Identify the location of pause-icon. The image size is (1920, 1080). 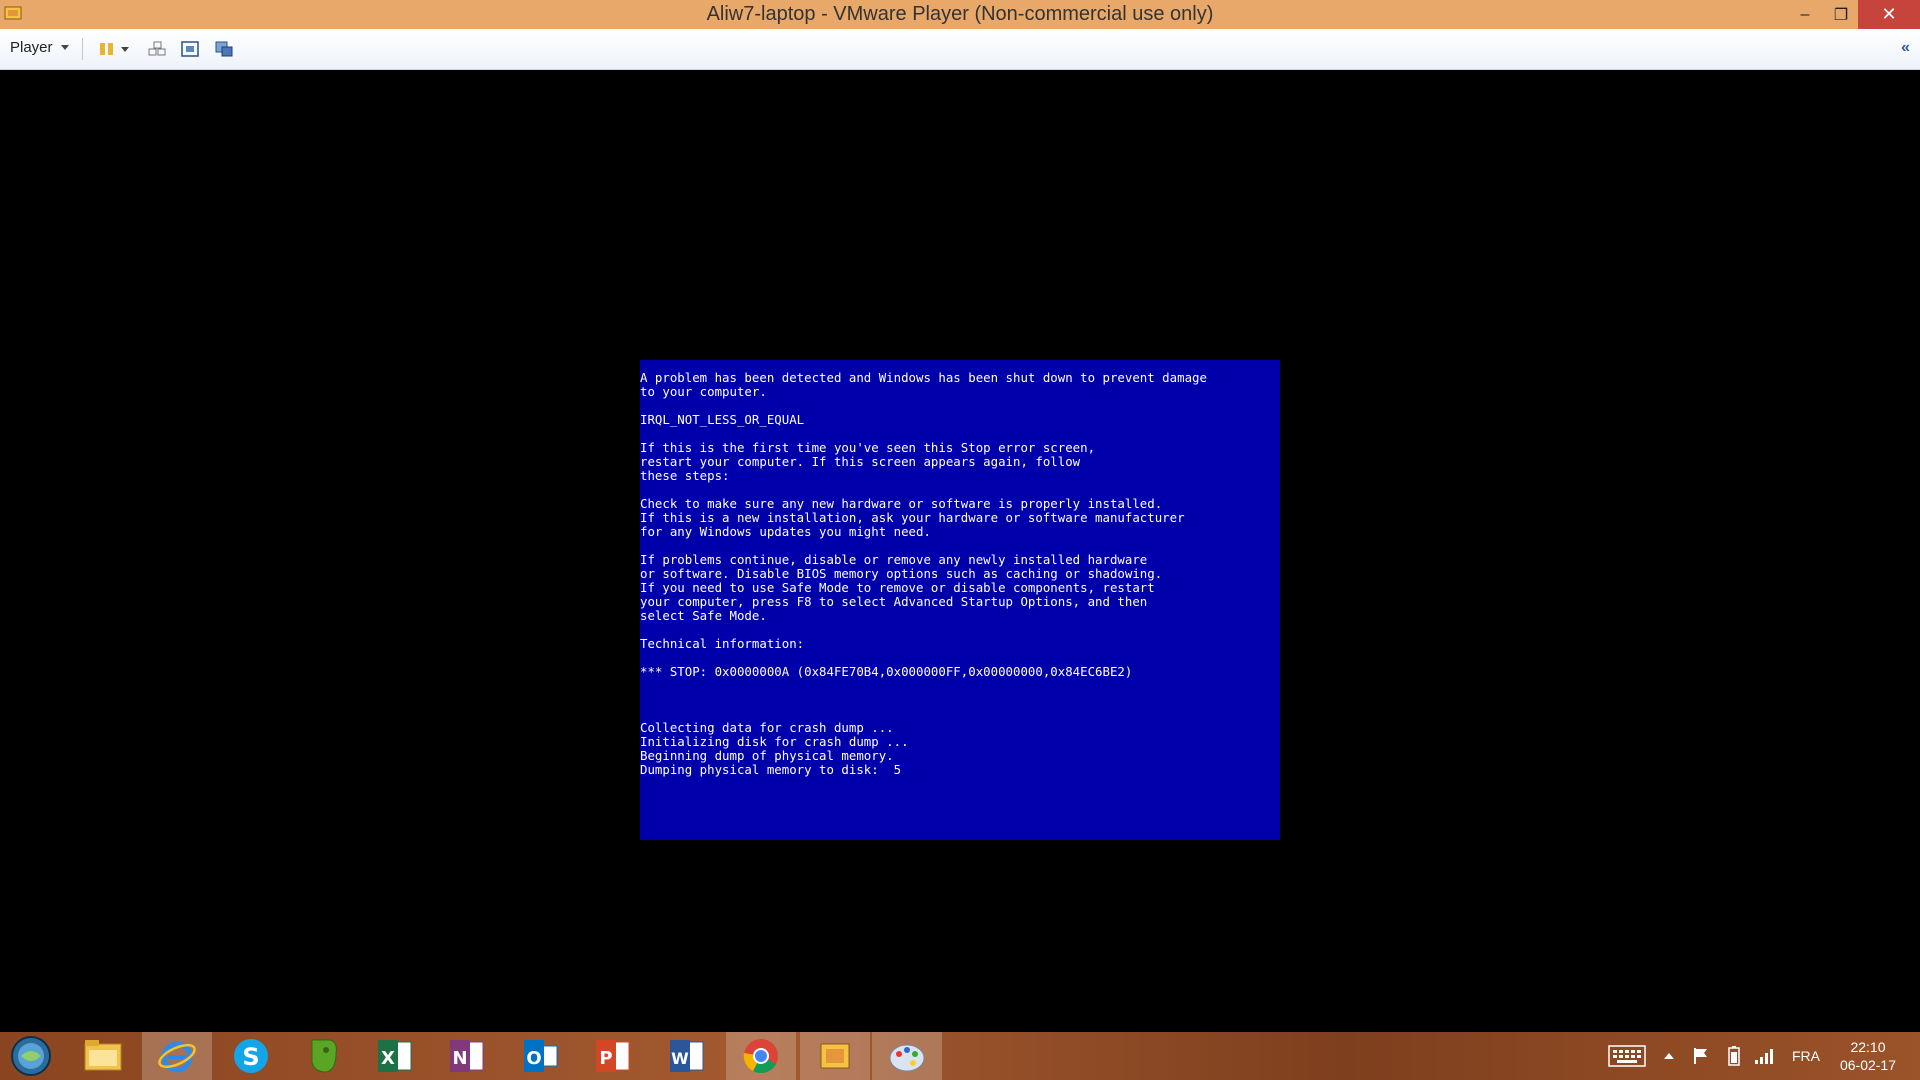
(107, 49).